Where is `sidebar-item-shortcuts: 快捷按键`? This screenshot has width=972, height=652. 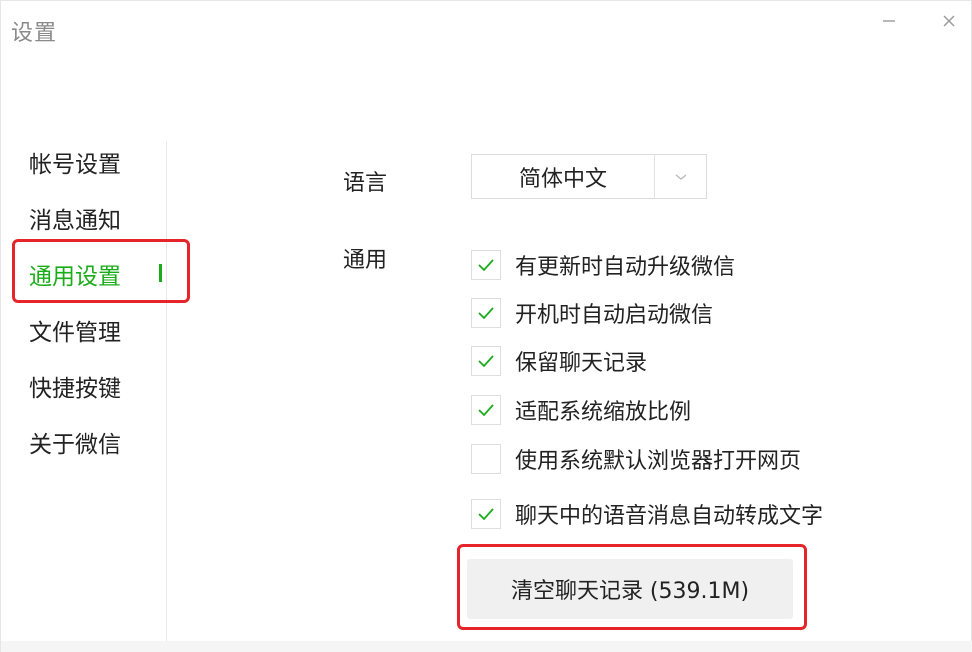
sidebar-item-shortcuts: 快捷按键 is located at coordinates (75, 389).